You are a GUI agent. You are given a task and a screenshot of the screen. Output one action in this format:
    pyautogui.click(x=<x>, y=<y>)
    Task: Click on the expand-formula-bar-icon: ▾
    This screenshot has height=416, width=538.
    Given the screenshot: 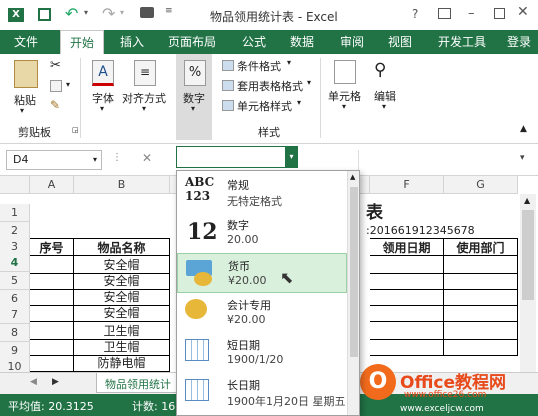 What is the action you would take?
    pyautogui.click(x=522, y=158)
    